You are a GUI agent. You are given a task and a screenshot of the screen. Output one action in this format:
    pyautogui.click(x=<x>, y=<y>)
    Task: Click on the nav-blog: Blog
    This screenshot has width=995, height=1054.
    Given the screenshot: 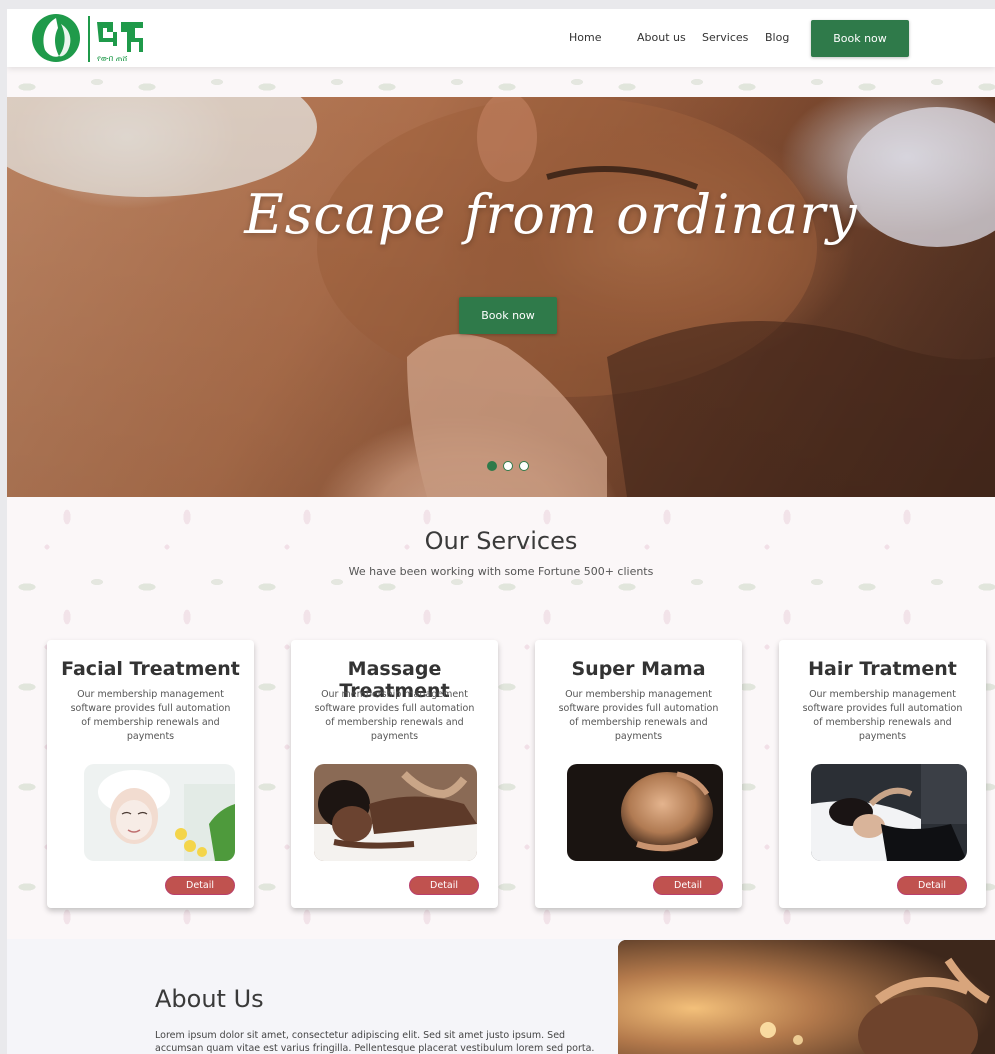 What is the action you would take?
    pyautogui.click(x=777, y=37)
    